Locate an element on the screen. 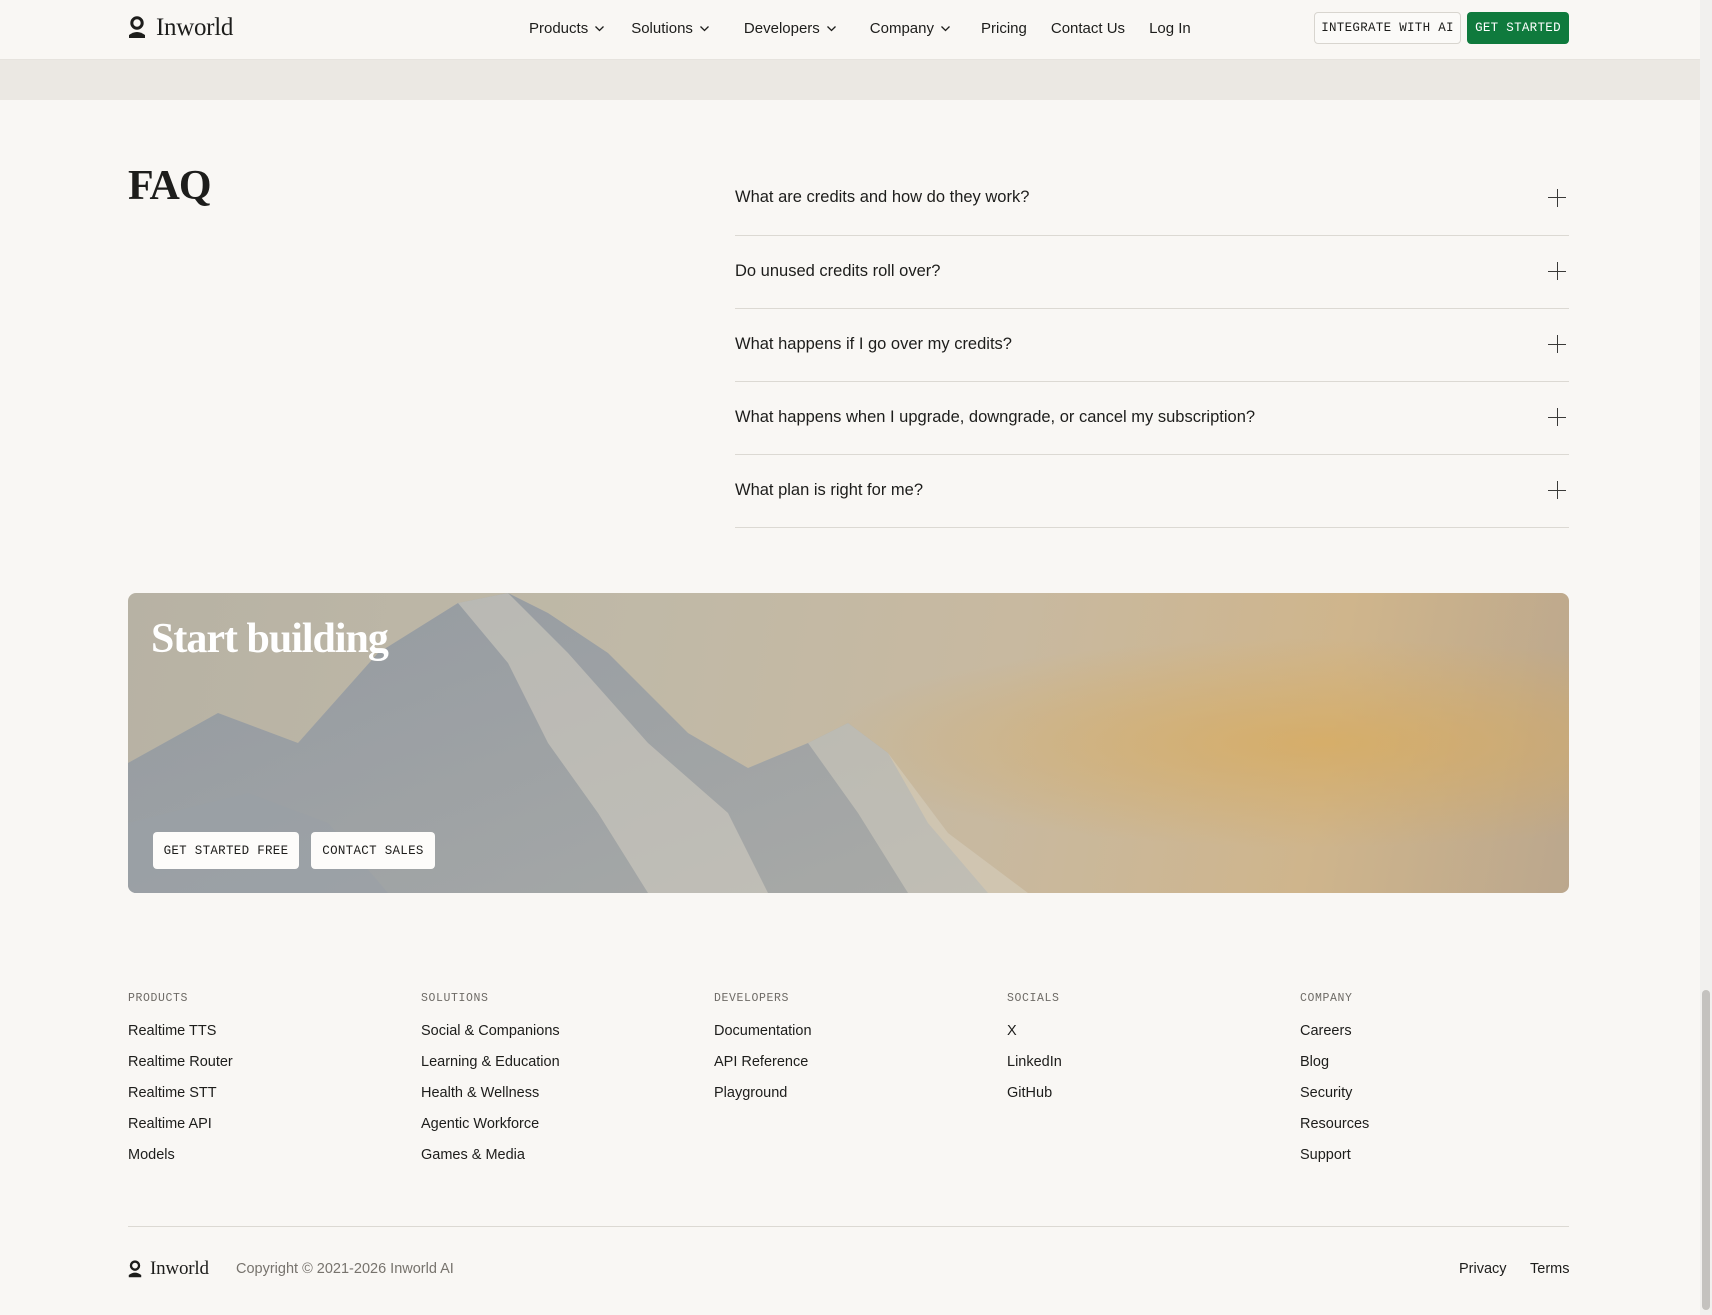 The image size is (1712, 1315). privacy-link: Privacy is located at coordinates (1483, 1269).